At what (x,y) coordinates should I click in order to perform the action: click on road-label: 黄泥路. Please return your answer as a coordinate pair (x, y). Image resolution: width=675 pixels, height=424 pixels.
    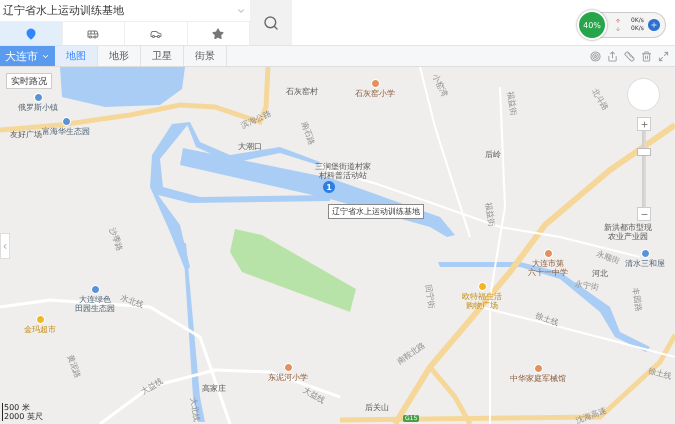
    Looking at the image, I should click on (74, 367).